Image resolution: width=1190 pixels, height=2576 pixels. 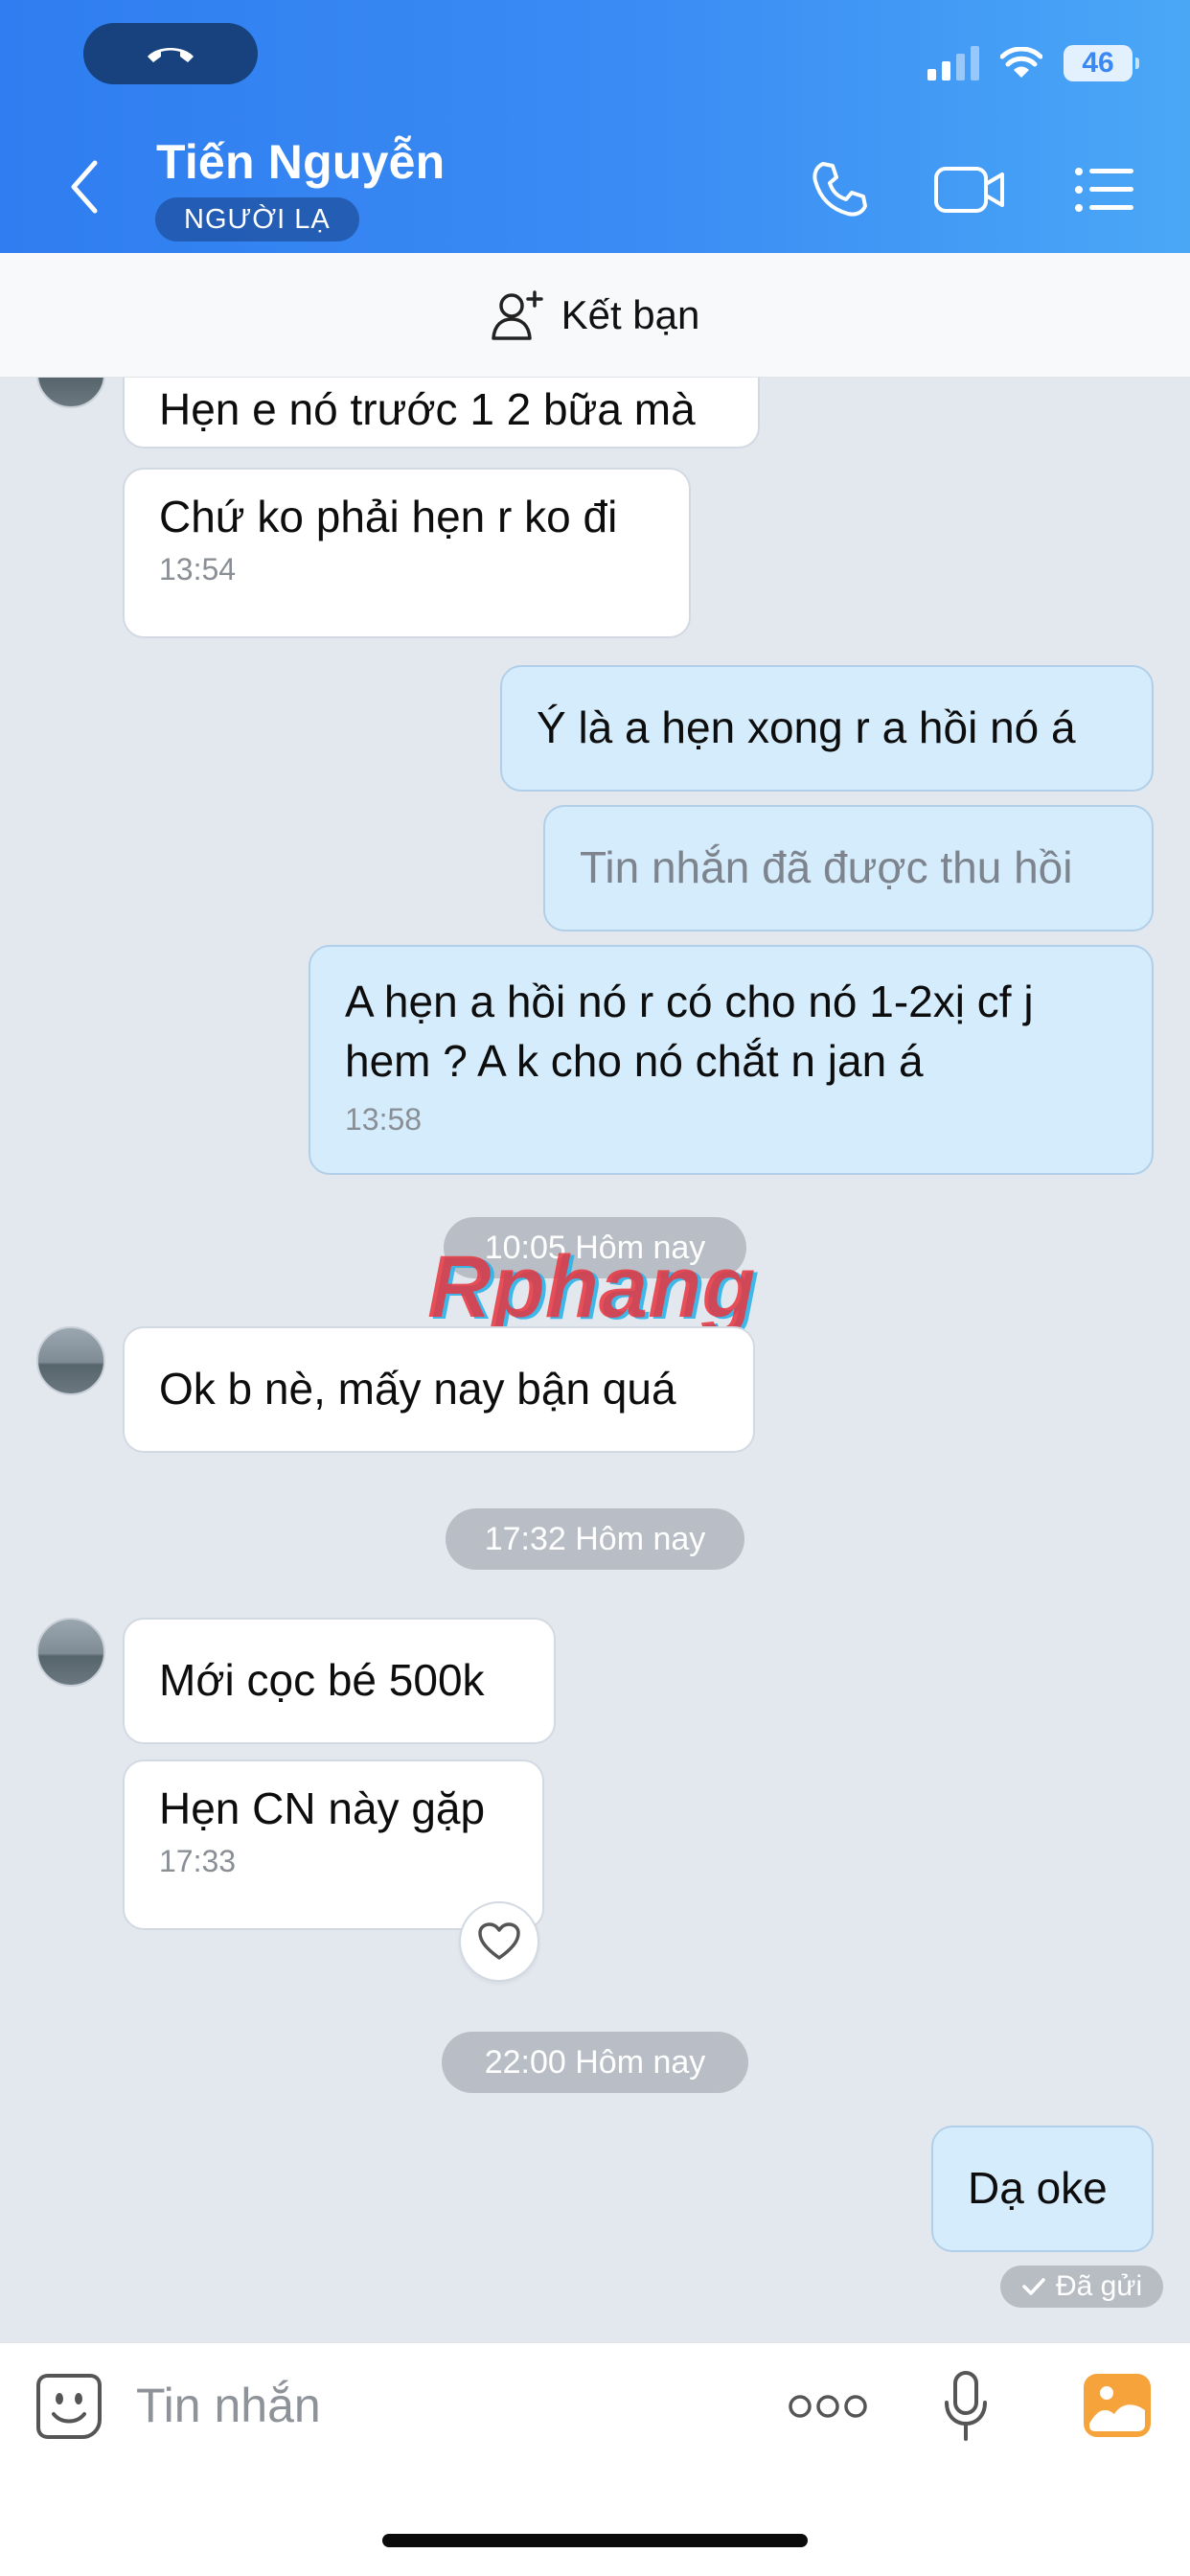 I want to click on add-friend-bar: Kết bạn, so click(x=595, y=315).